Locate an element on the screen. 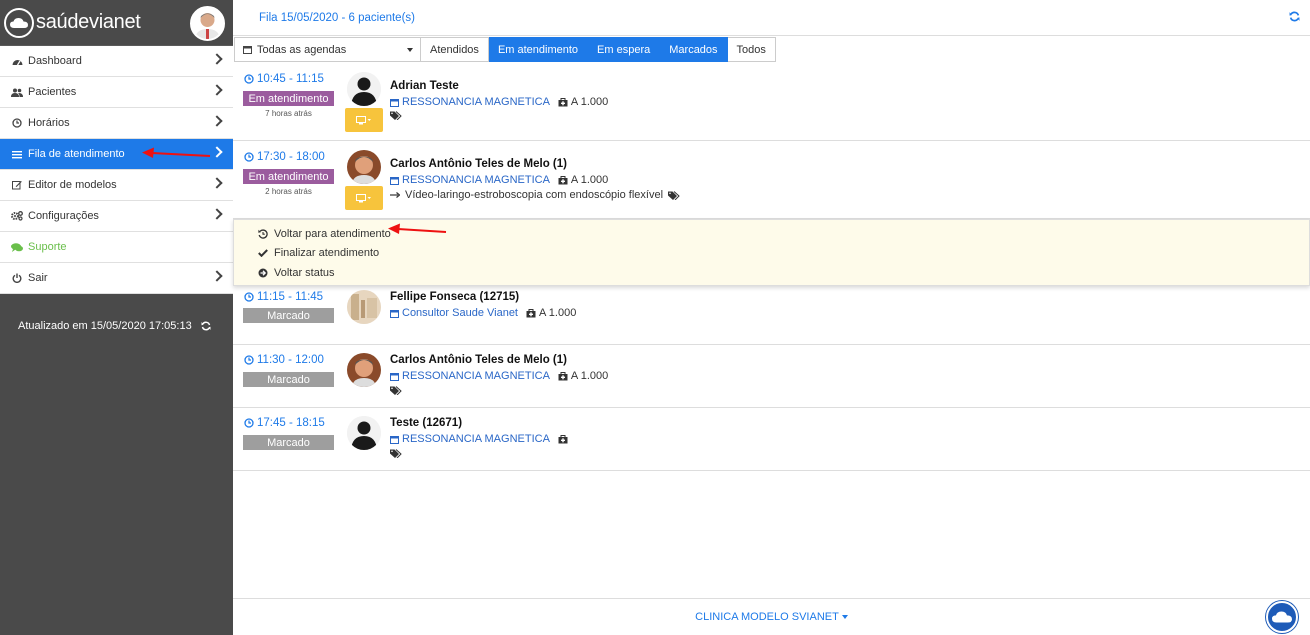  tab-em-espera: Em espera is located at coordinates (624, 49).